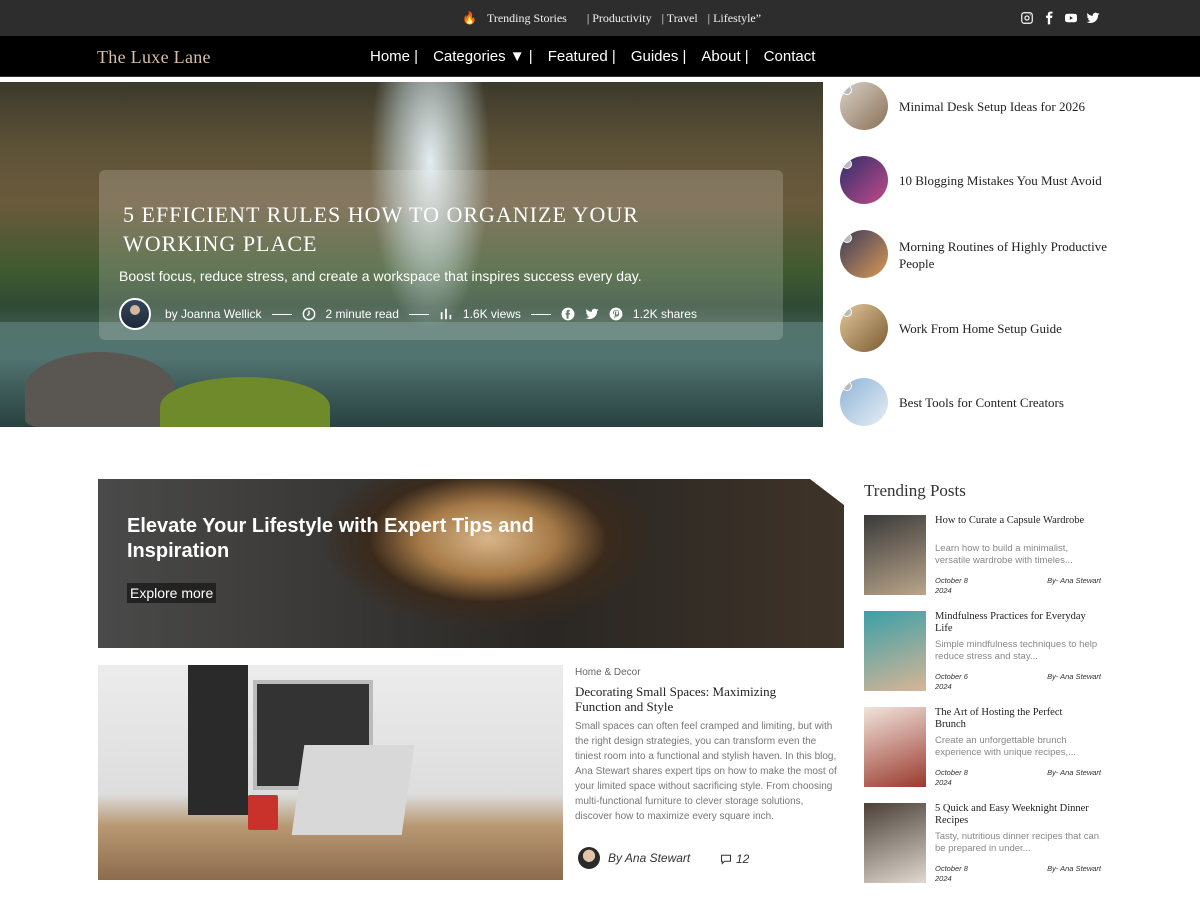 Image resolution: width=1200 pixels, height=900 pixels. What do you see at coordinates (100, 389) in the screenshot?
I see `hero-rock-image` at bounding box center [100, 389].